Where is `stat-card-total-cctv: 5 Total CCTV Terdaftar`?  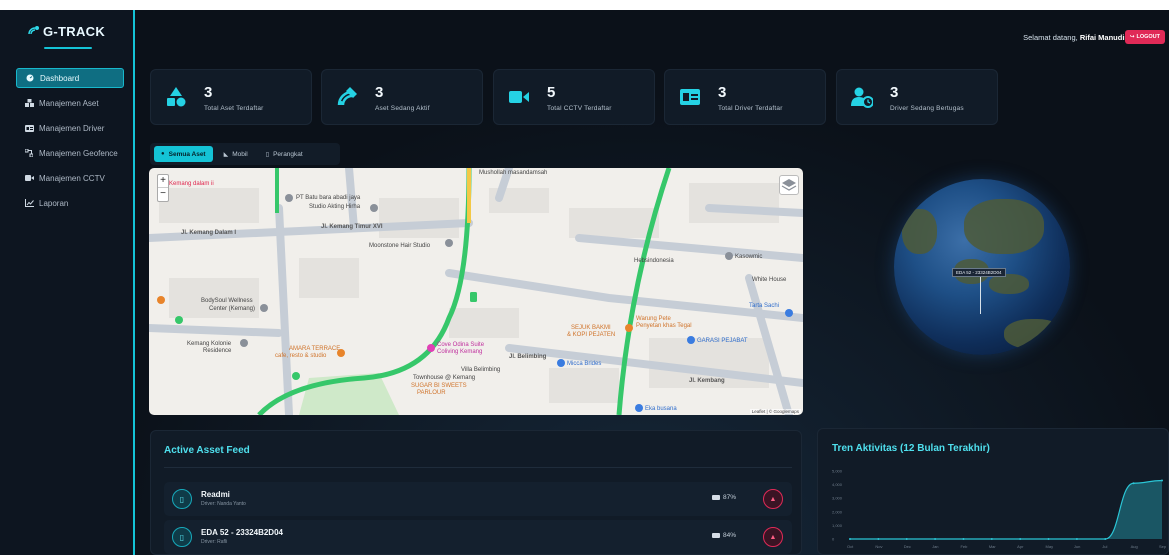 stat-card-total-cctv: 5 Total CCTV Terdaftar is located at coordinates (574, 97).